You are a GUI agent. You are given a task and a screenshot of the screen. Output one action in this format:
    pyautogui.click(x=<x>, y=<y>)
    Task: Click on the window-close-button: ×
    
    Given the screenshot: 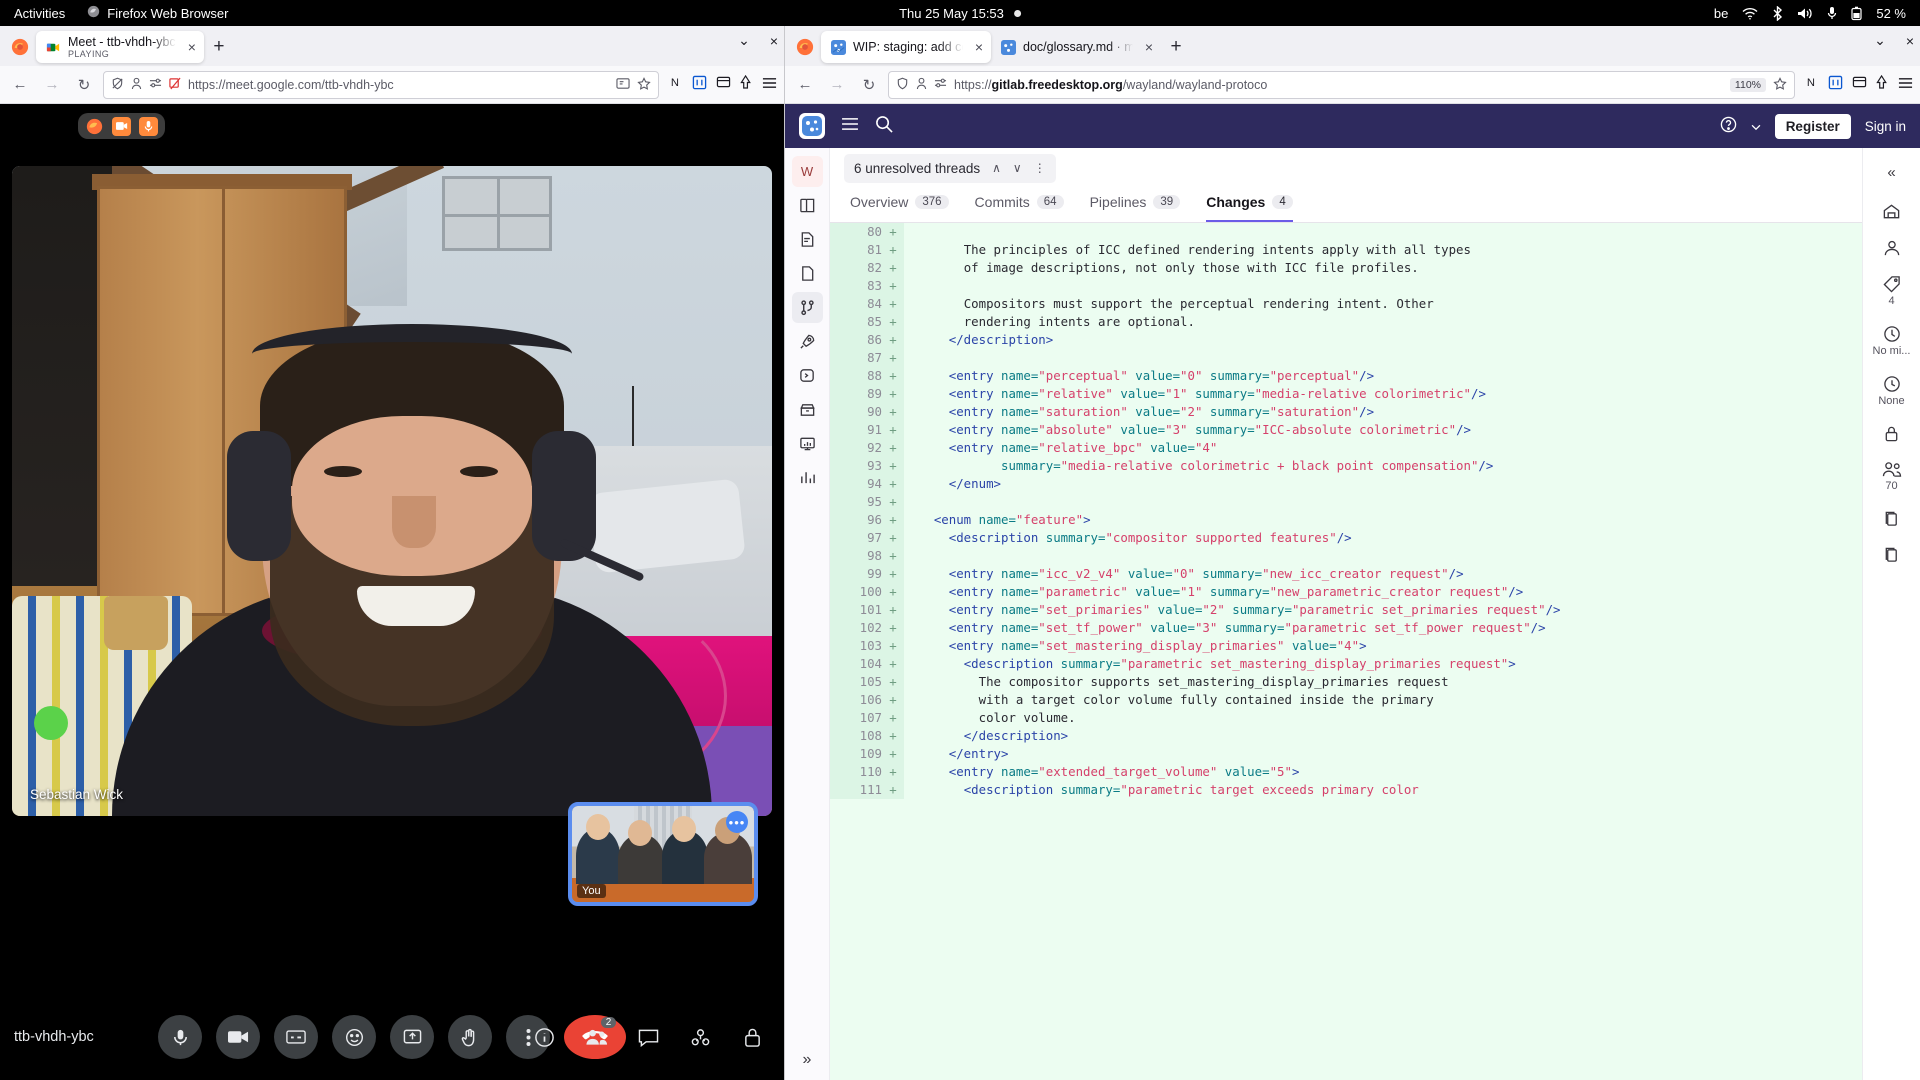 What is the action you would take?
    pyautogui.click(x=1910, y=41)
    